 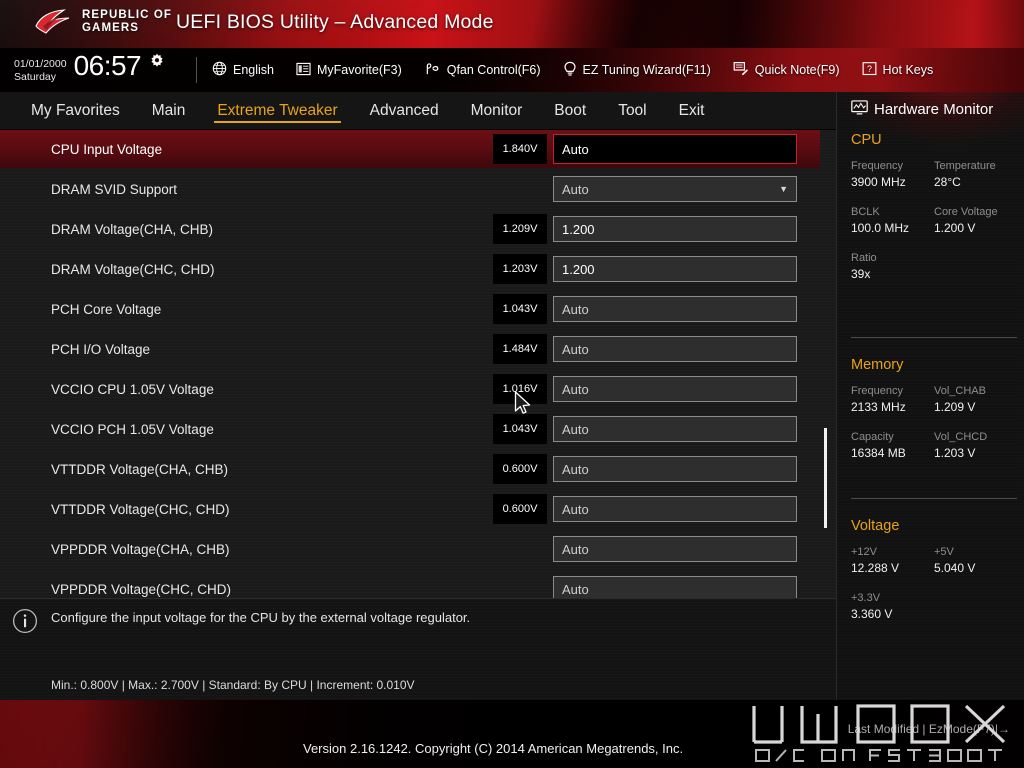 I want to click on toolbar-separator, so click(x=196, y=70).